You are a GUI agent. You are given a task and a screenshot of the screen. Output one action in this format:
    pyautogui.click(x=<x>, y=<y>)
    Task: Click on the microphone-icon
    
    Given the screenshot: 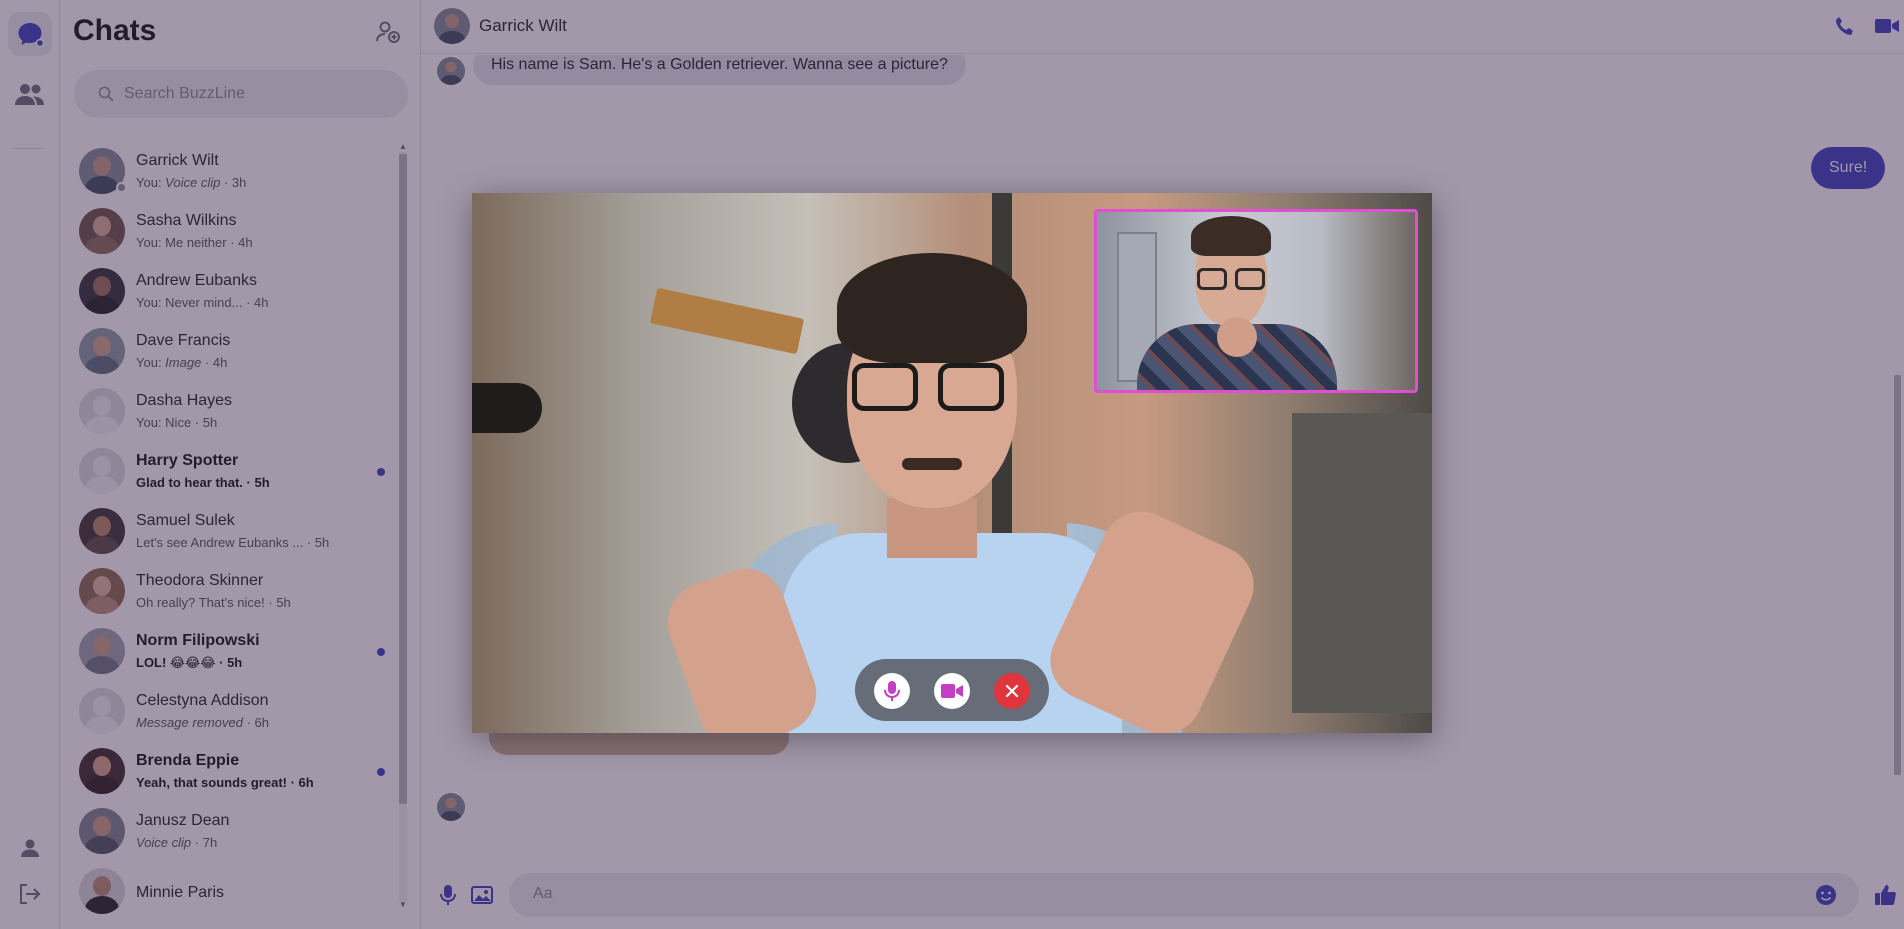 What is the action you would take?
    pyautogui.click(x=892, y=691)
    